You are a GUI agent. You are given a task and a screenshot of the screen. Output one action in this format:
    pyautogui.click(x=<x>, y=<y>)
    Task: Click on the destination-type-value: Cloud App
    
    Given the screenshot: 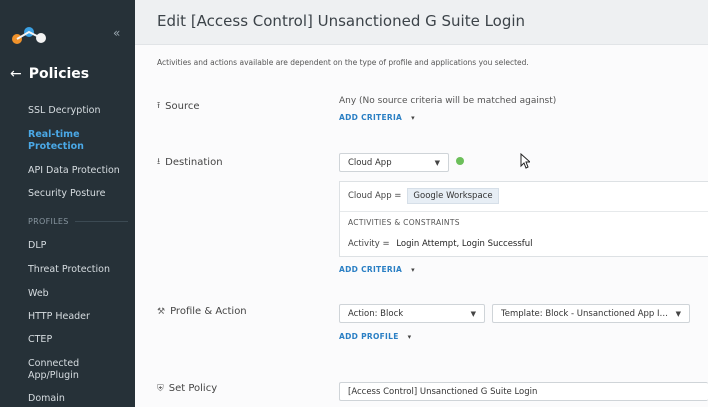 What is the action you would take?
    pyautogui.click(x=370, y=162)
    